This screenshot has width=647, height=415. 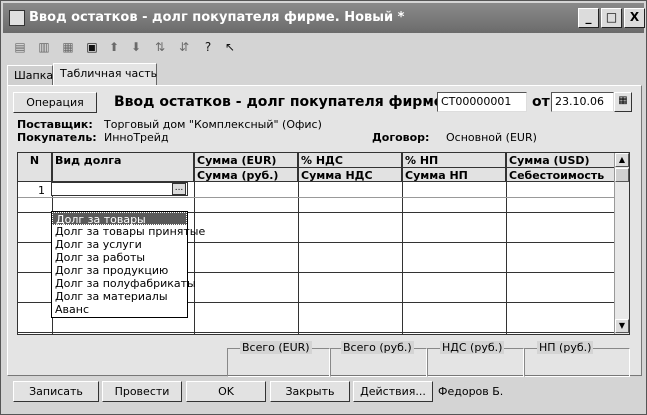 What do you see at coordinates (119, 219) in the screenshot?
I see `dropdown-item: Долг за товары` at bounding box center [119, 219].